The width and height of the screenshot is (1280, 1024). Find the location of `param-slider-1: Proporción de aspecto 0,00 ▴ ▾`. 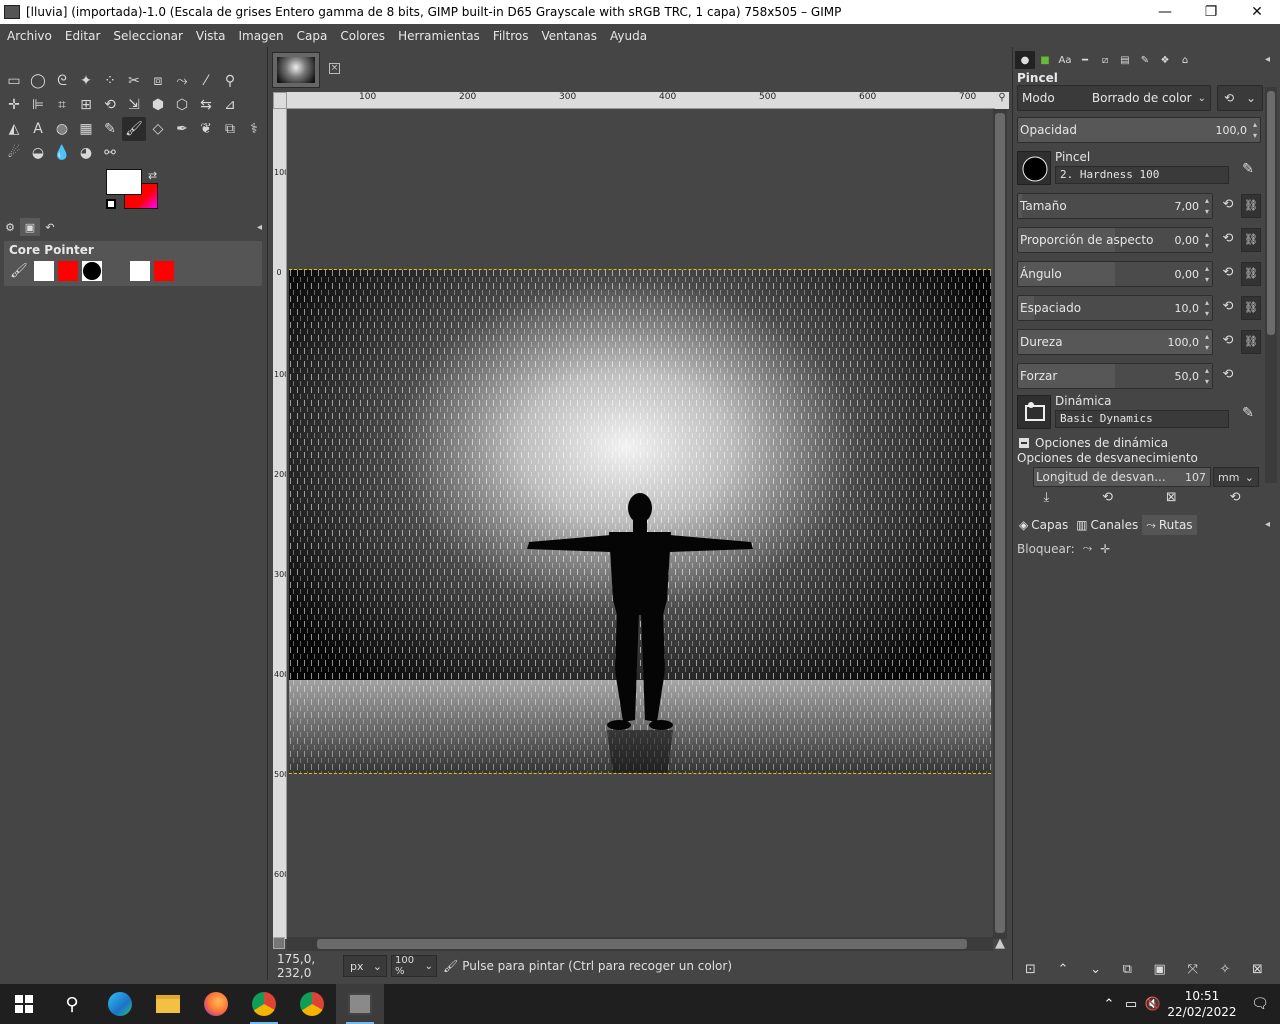

param-slider-1: Proporción de aspecto 0,00 ▴ ▾ is located at coordinates (1115, 240).